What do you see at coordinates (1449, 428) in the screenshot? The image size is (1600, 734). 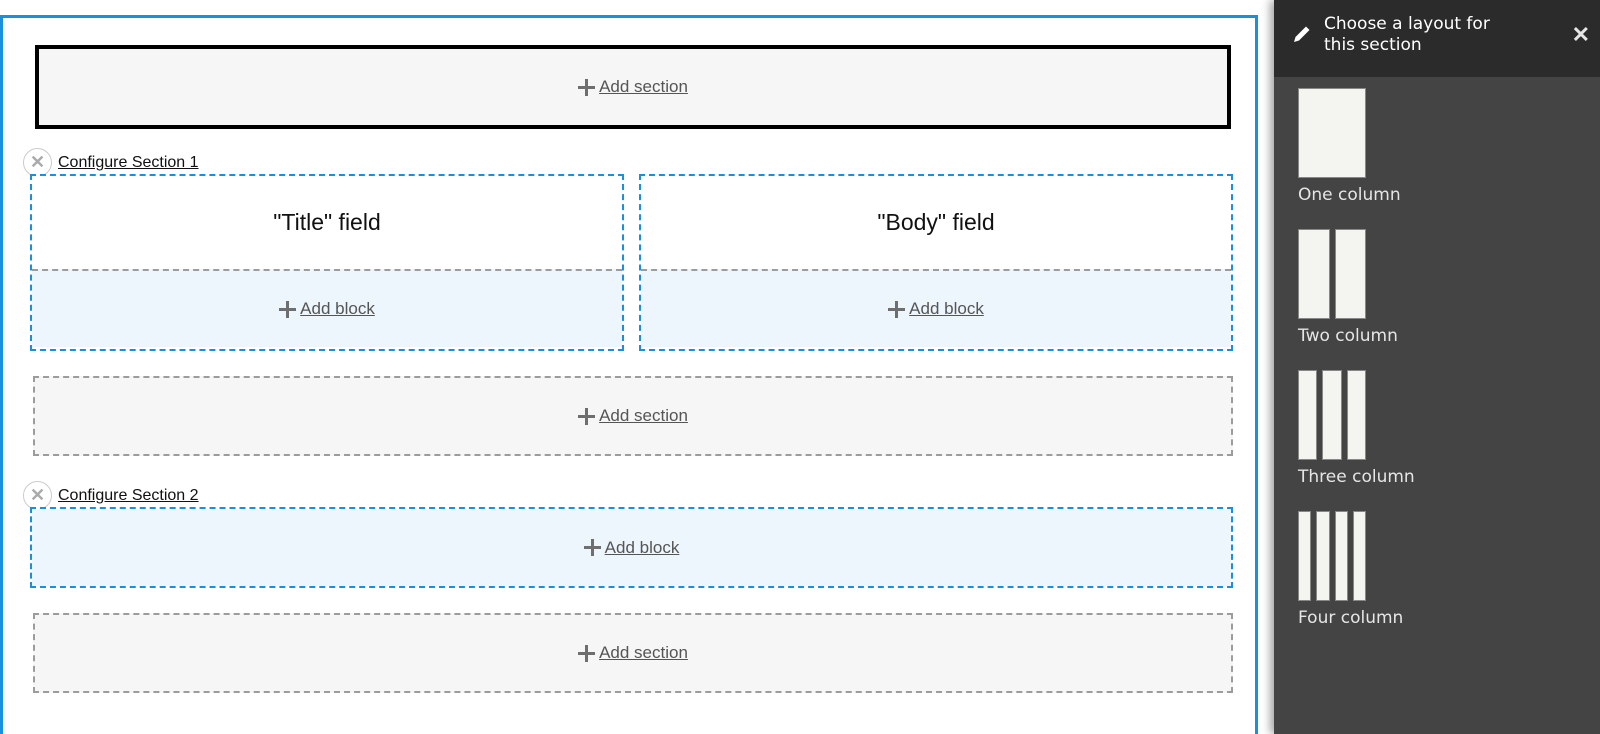 I see `layout-option-three-column: Three column` at bounding box center [1449, 428].